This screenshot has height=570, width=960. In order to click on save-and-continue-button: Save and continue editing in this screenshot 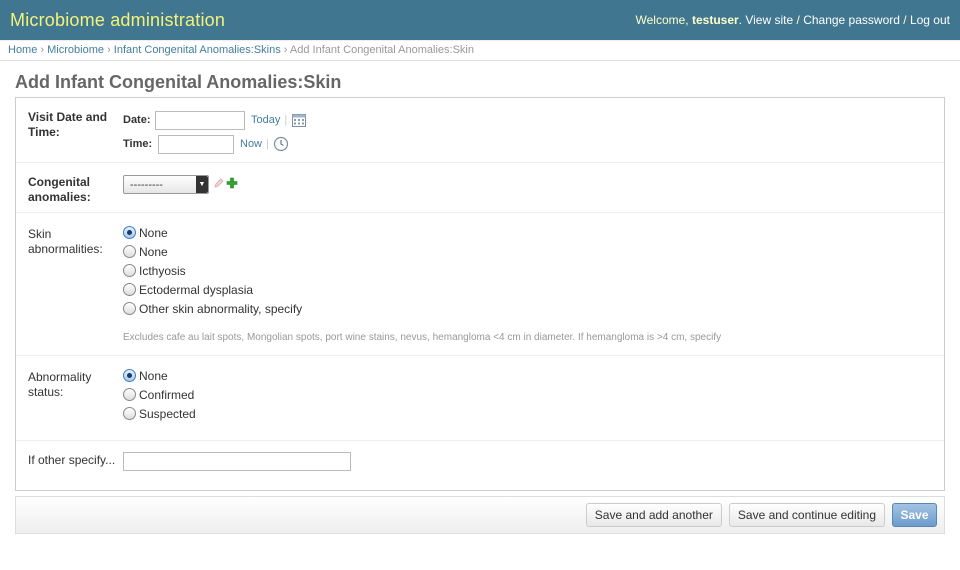, I will do `click(806, 515)`.